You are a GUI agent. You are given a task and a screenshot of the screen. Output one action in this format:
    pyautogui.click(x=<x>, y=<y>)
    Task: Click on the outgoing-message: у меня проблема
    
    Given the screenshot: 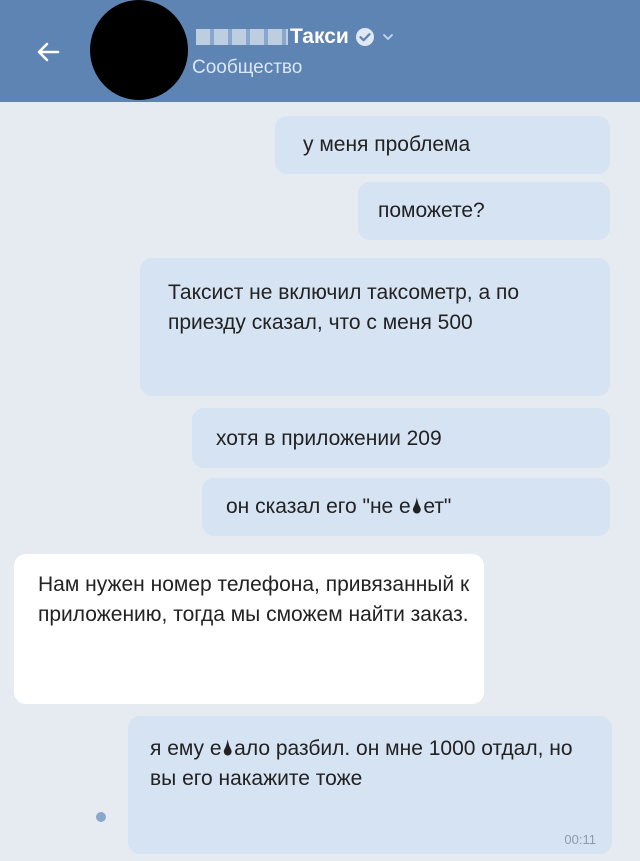 What is the action you would take?
    pyautogui.click(x=442, y=145)
    